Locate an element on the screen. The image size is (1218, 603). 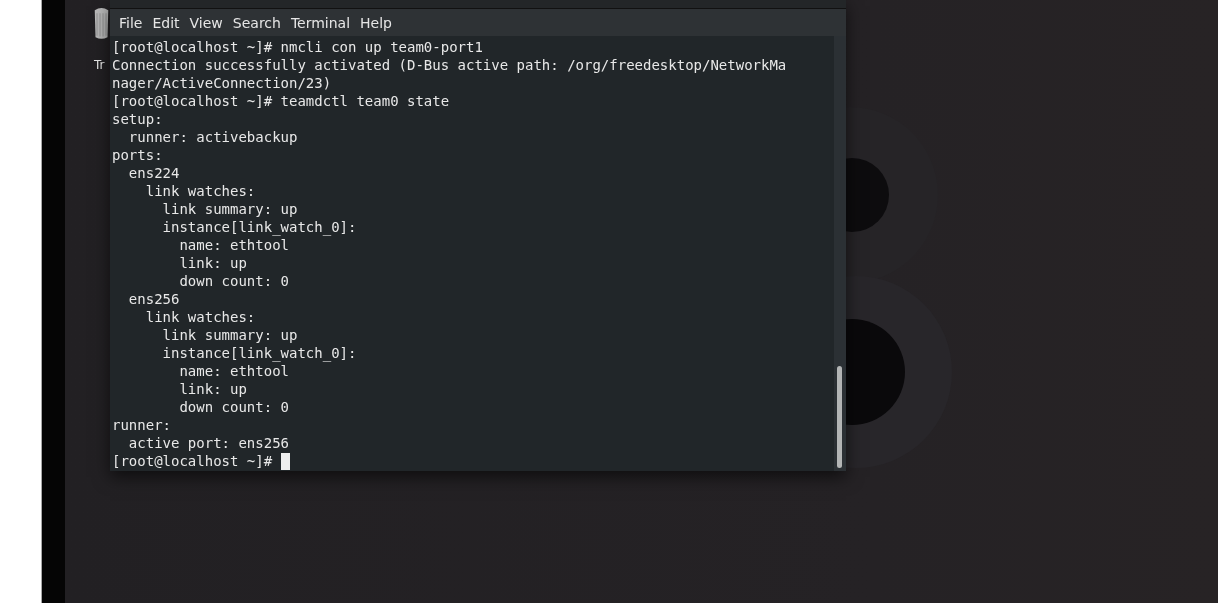
terminal-line: ports: is located at coordinates (137, 155).